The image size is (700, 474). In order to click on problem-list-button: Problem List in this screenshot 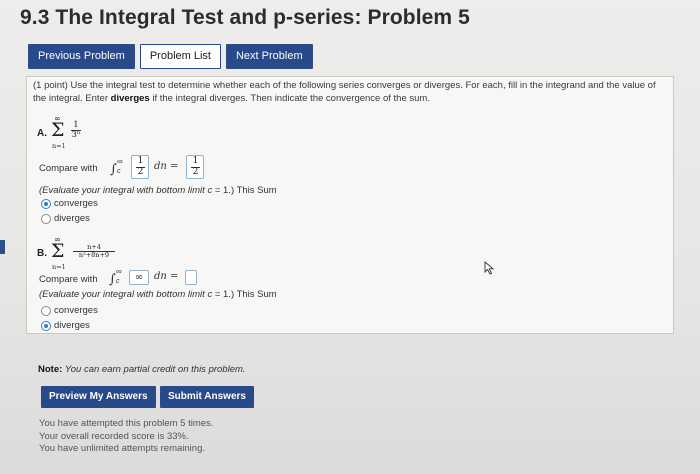, I will do `click(180, 56)`.